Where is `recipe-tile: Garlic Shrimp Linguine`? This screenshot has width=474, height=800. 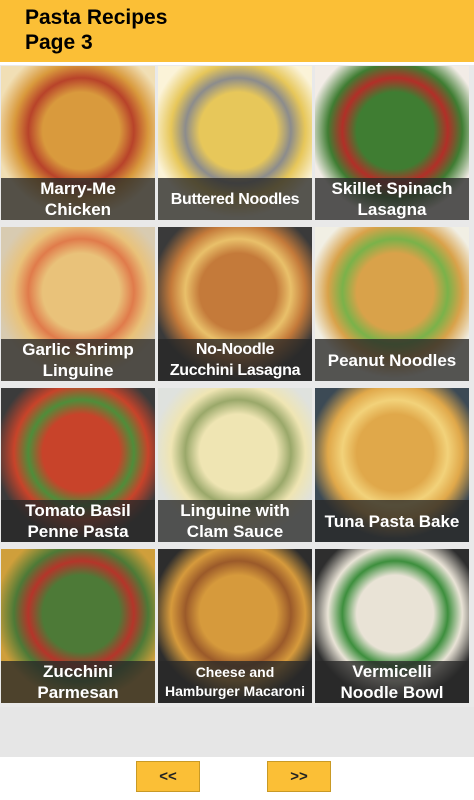 recipe-tile: Garlic Shrimp Linguine is located at coordinates (78, 304).